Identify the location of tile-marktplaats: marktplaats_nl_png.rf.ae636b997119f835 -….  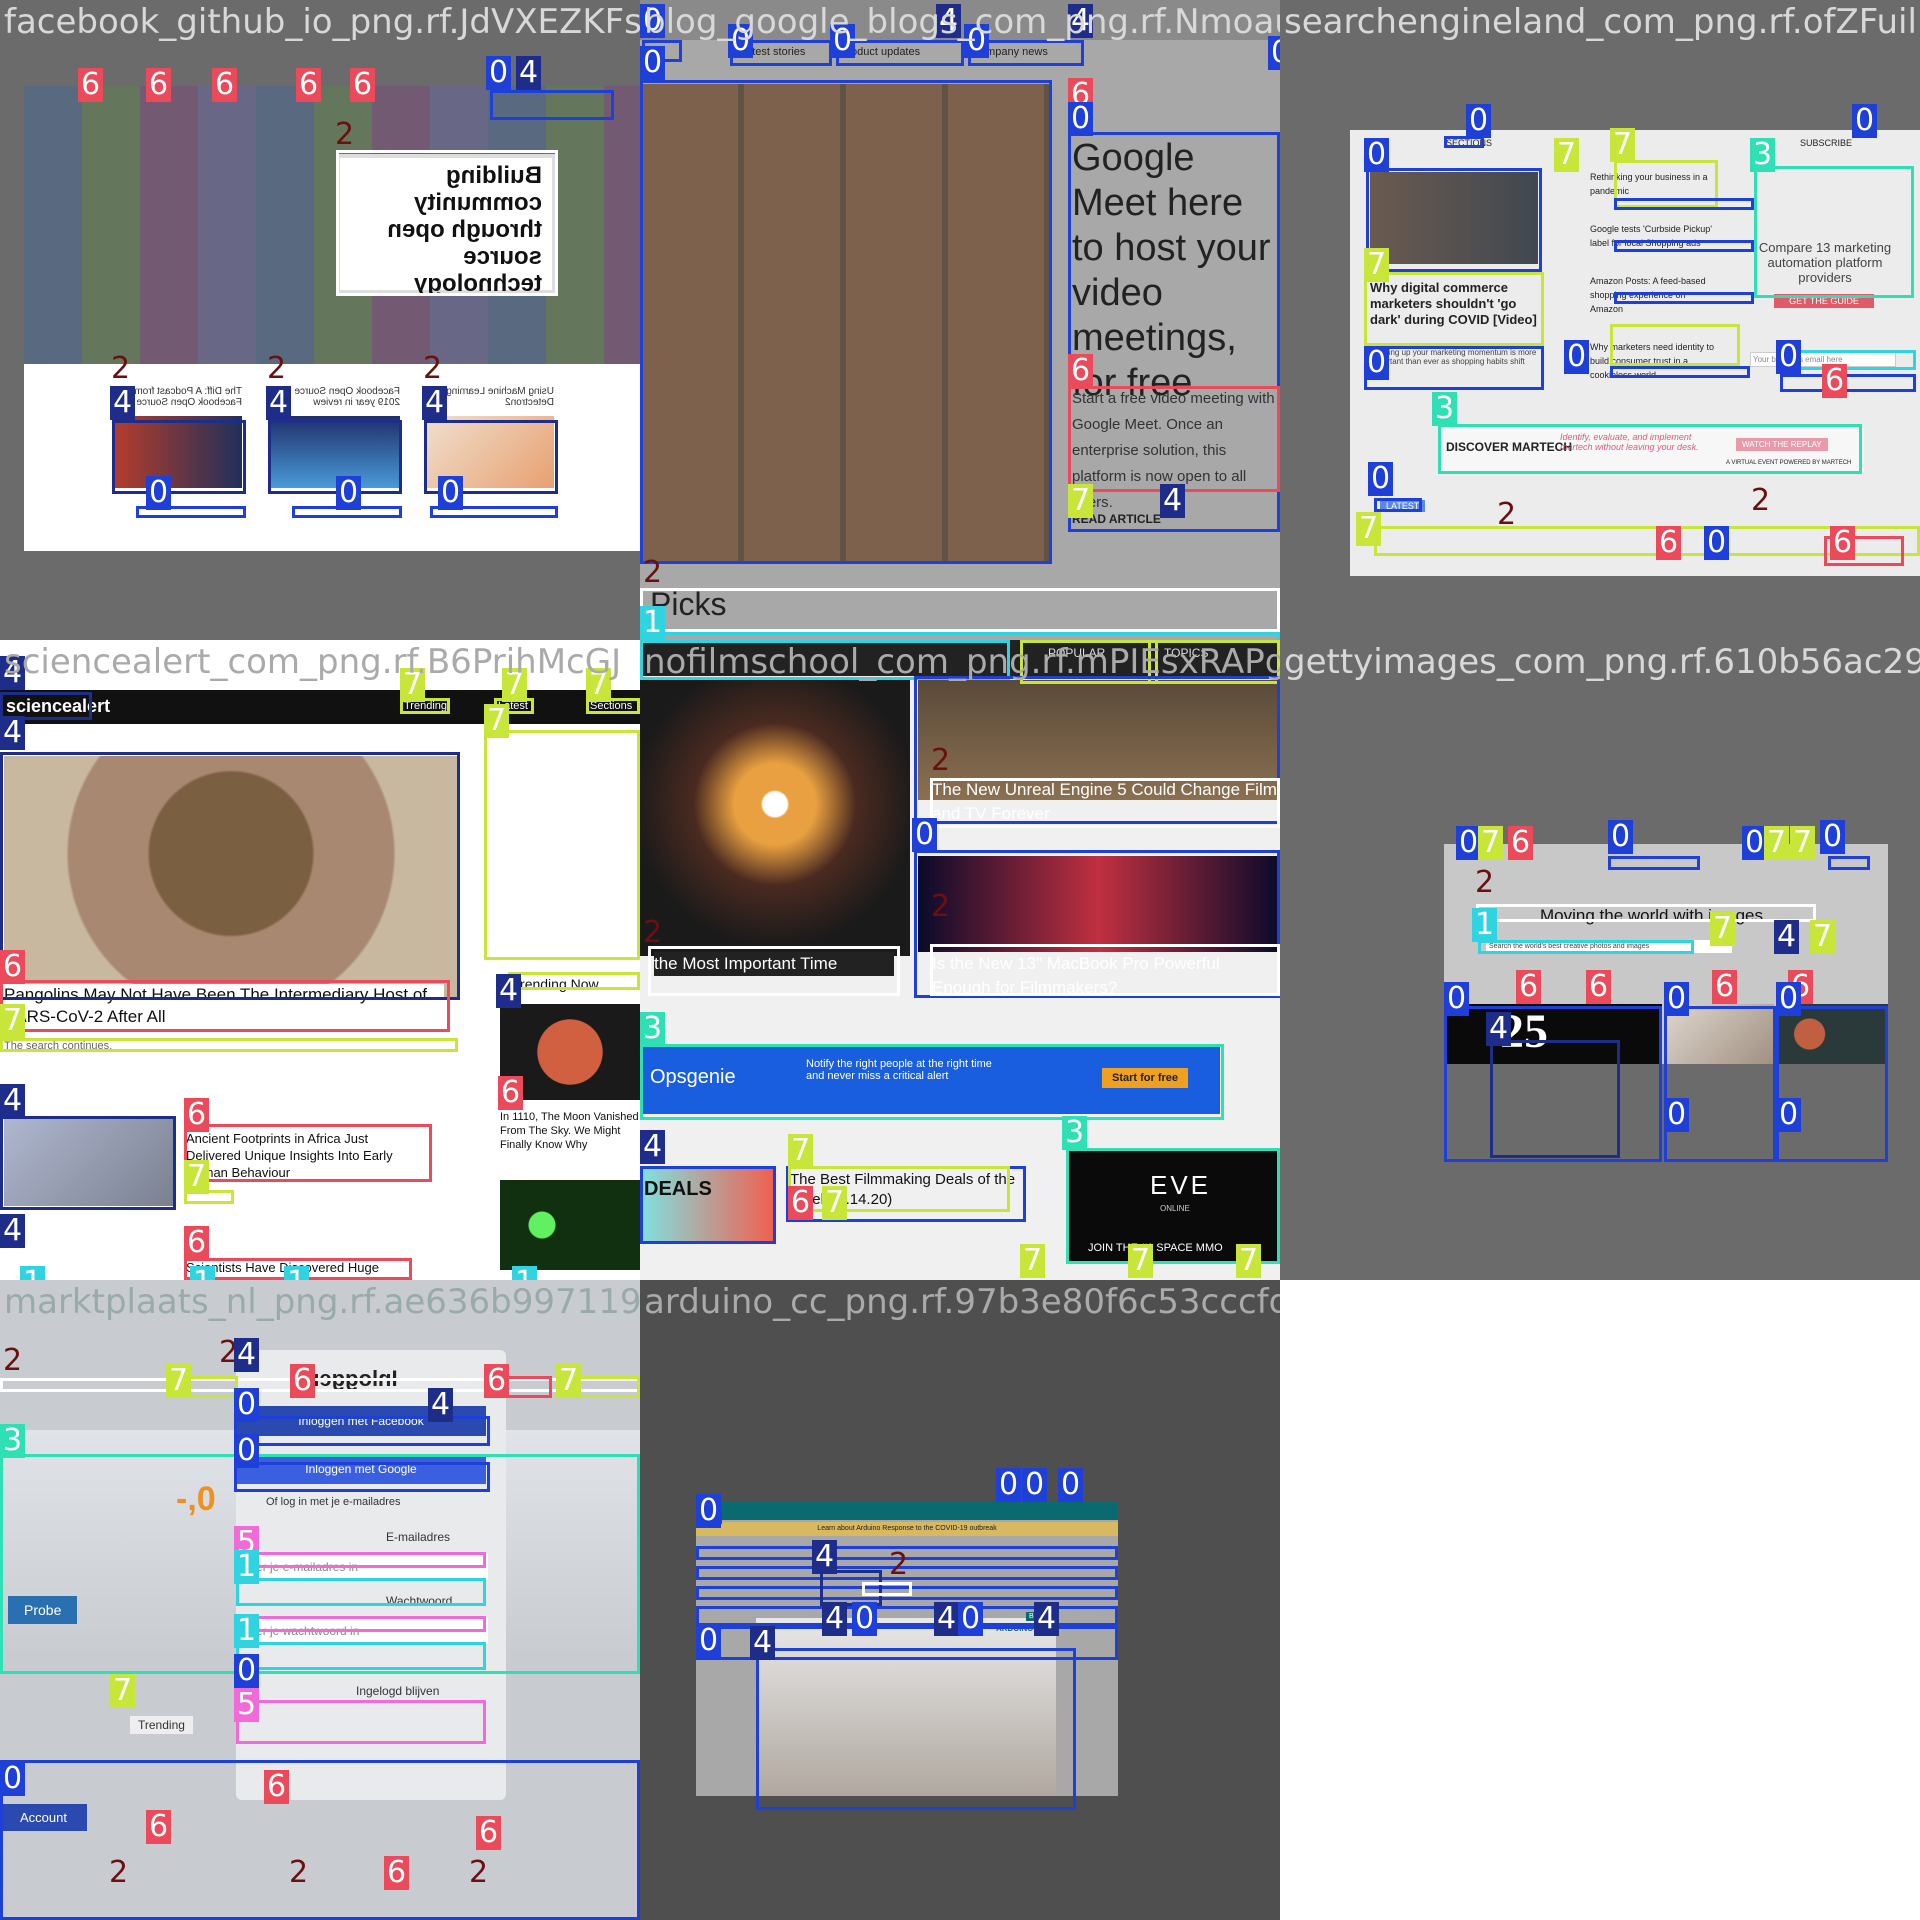
(320, 1600).